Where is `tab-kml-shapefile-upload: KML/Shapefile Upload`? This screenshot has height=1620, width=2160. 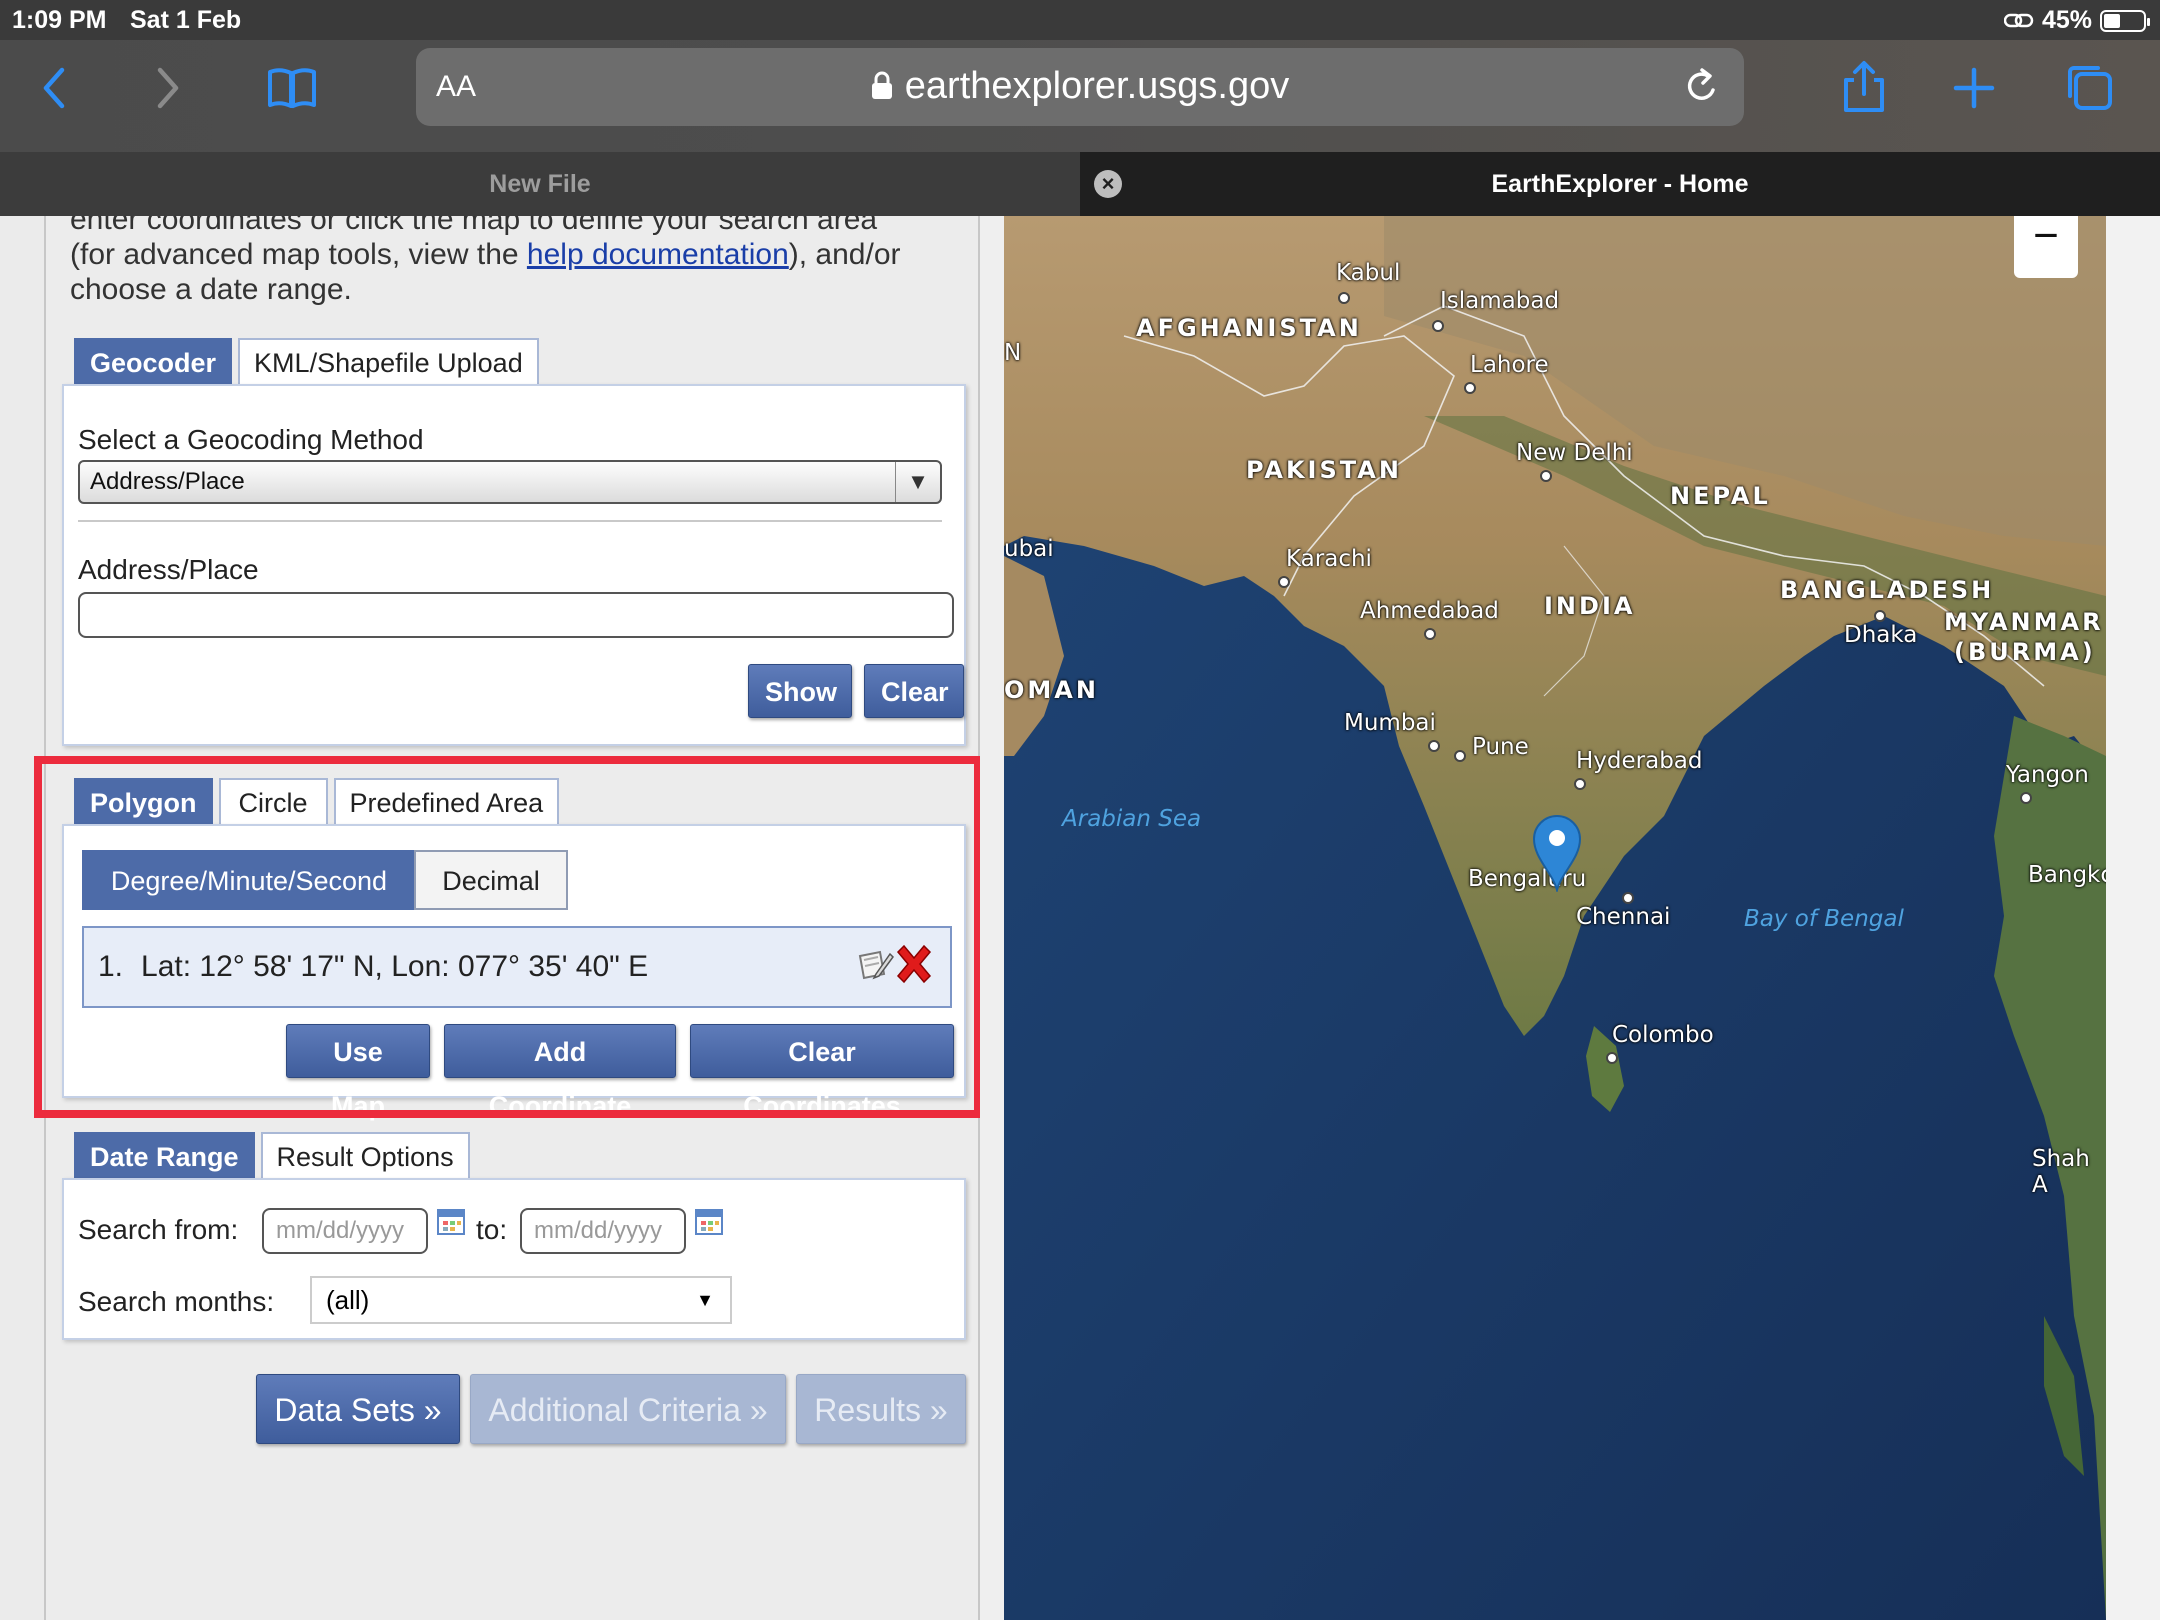 tab-kml-shapefile-upload: KML/Shapefile Upload is located at coordinates (388, 361).